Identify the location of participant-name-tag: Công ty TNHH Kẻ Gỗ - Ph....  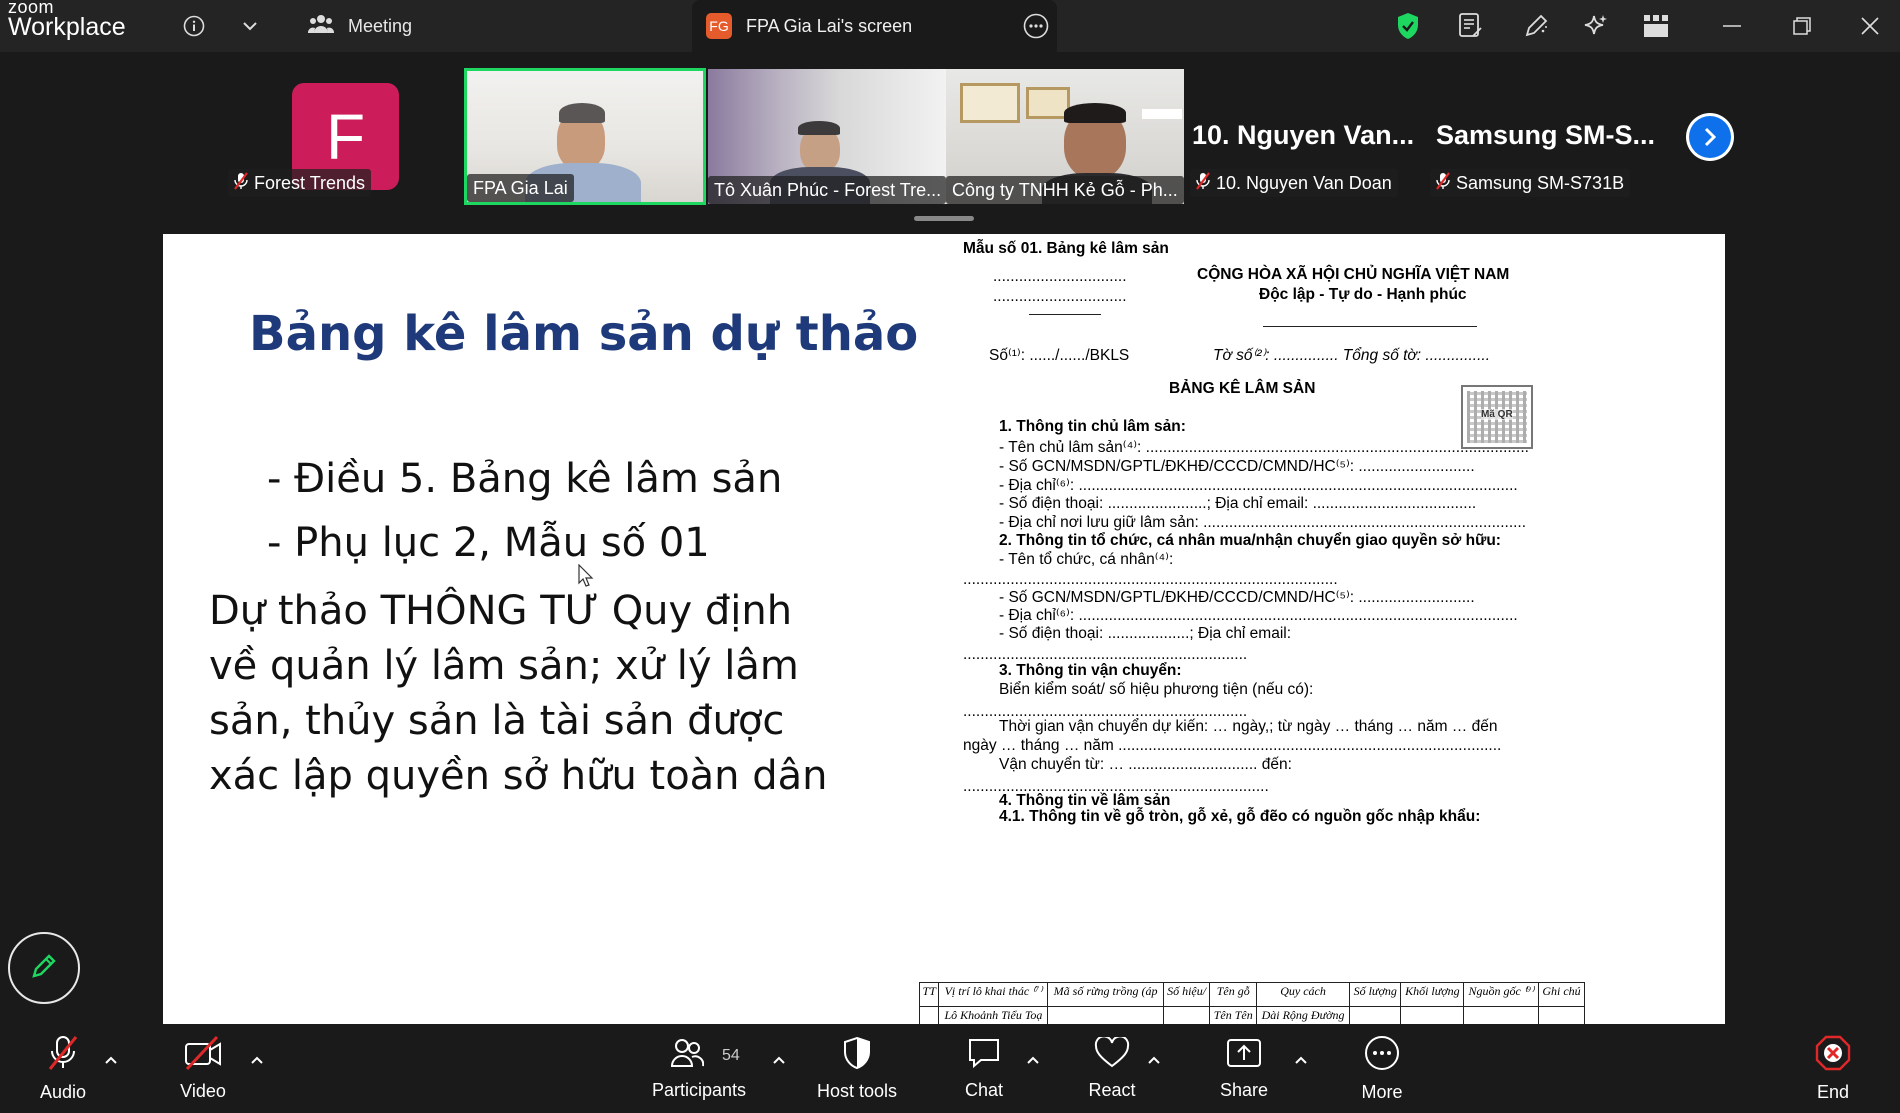
(1065, 190).